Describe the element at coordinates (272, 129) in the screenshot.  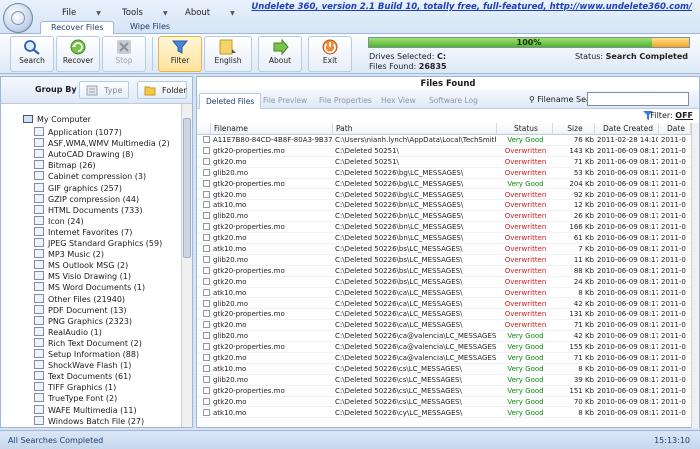
I see `column-header: Filename` at that location.